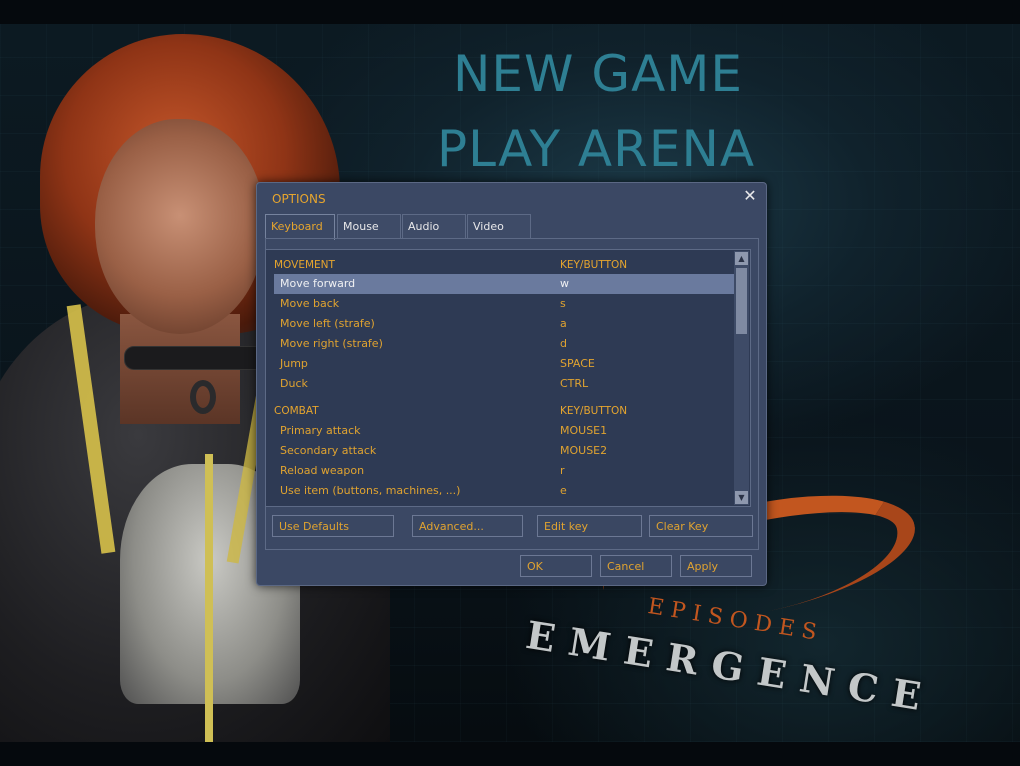 This screenshot has height=766, width=1020. I want to click on apply-button: Apply, so click(716, 566).